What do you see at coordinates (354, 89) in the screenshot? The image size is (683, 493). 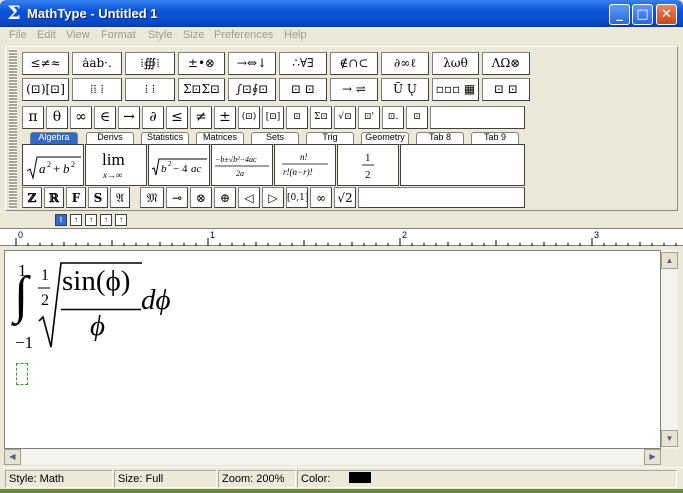 I see `palette-labeled-arrows: → ⇌` at bounding box center [354, 89].